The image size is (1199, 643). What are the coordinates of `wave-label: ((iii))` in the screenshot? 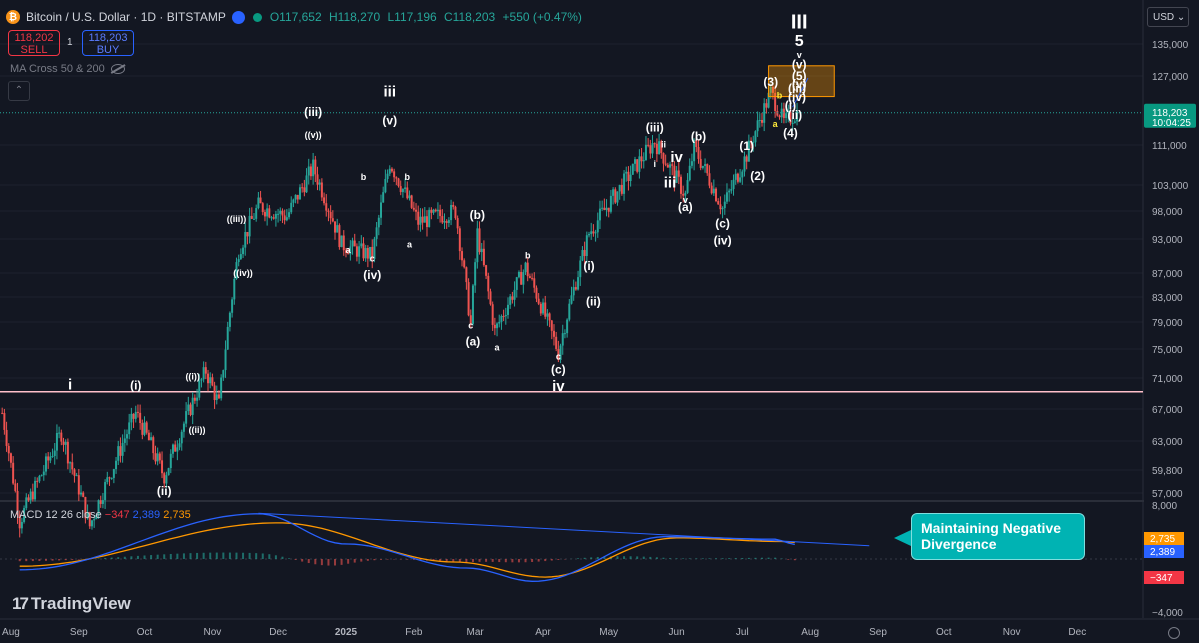 It's located at (237, 219).